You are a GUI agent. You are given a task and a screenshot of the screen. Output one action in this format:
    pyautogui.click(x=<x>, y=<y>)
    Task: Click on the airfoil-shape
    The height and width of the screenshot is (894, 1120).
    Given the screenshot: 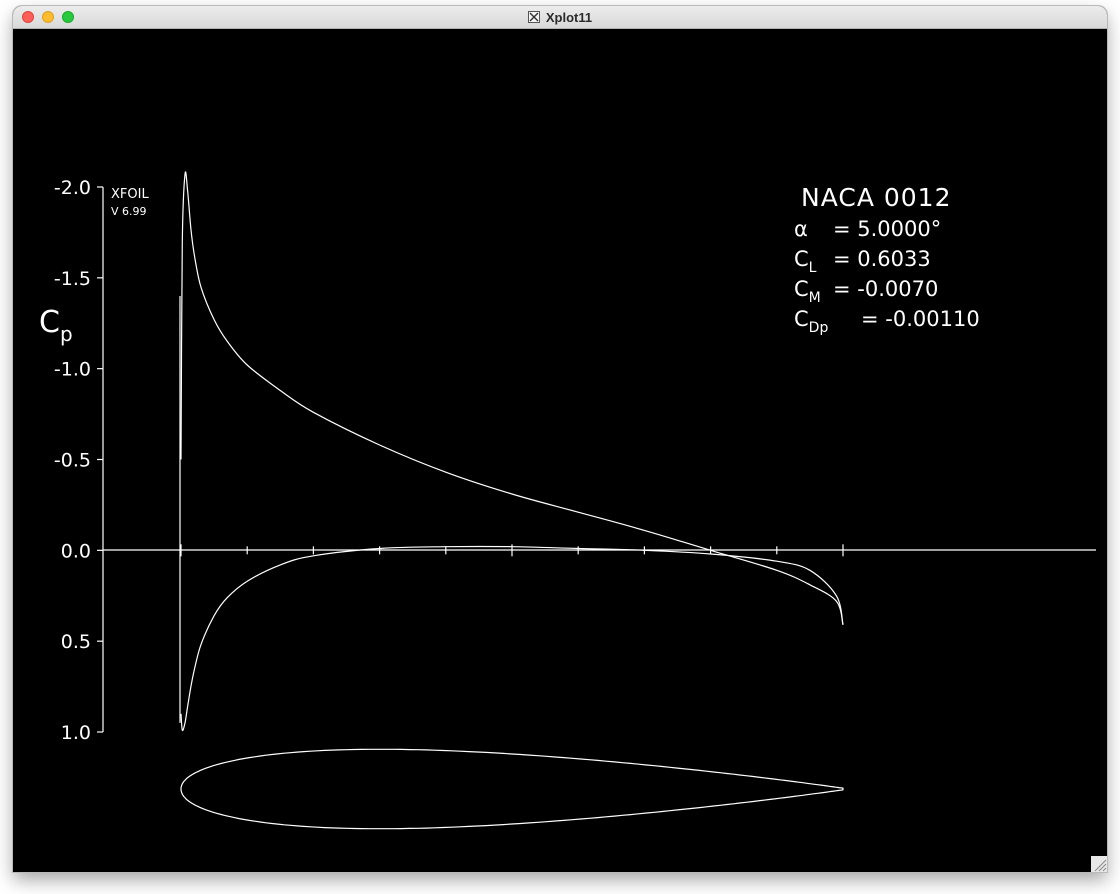 What is the action you would take?
    pyautogui.click(x=512, y=789)
    